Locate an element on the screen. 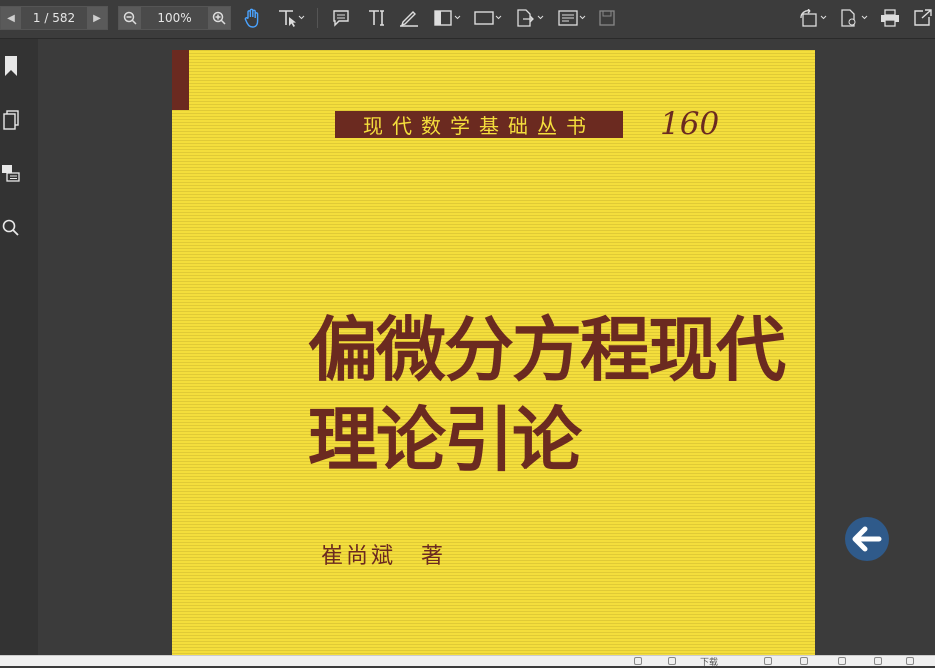 The height and width of the screenshot is (668, 935). print-icon is located at coordinates (890, 18).